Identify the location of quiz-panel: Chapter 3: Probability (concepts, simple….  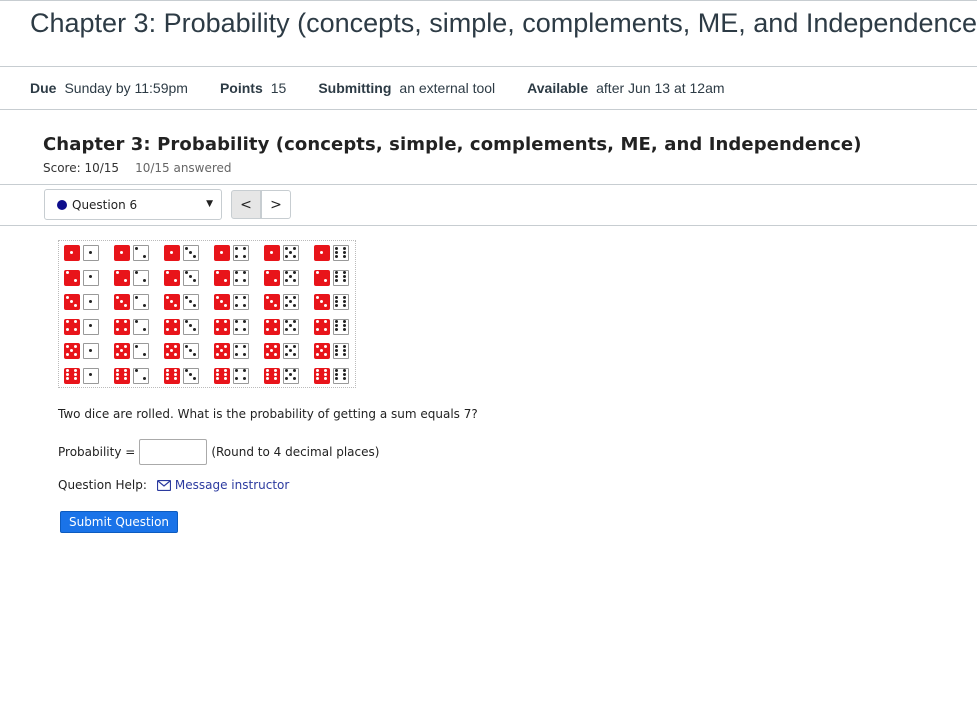
(488, 180).